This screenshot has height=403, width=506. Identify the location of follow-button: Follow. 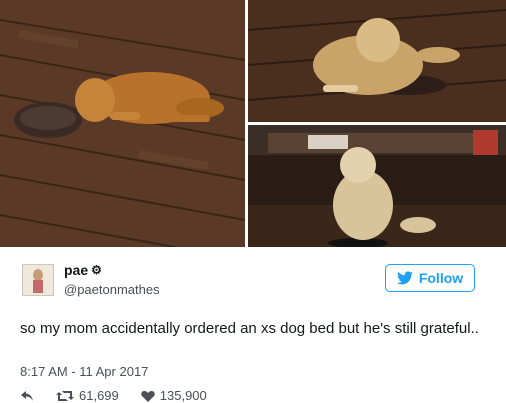
(430, 278).